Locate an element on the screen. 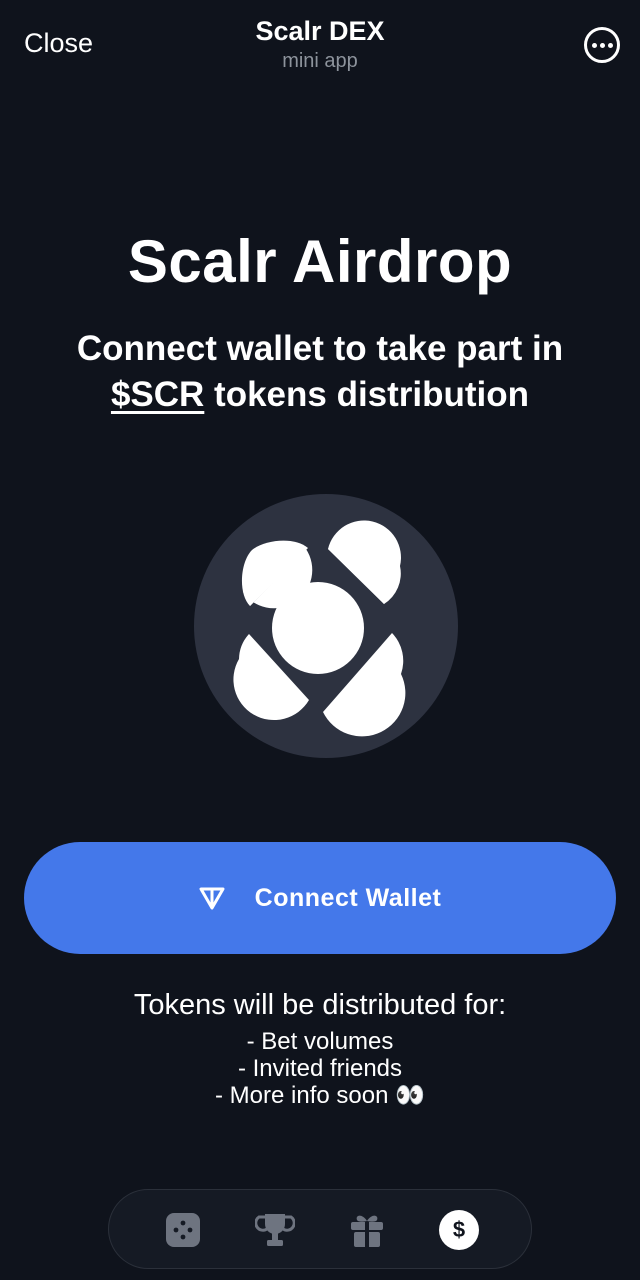 The height and width of the screenshot is (1280, 640). dice-icon is located at coordinates (183, 1230).